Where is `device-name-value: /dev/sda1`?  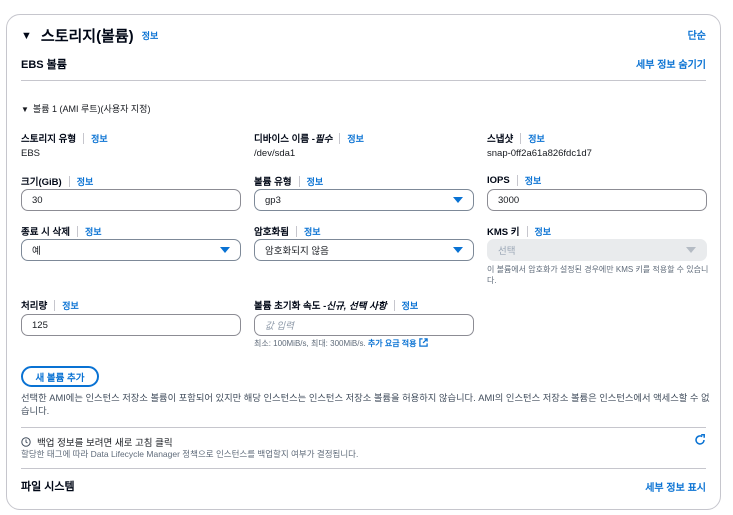 device-name-value: /dev/sda1 is located at coordinates (275, 153).